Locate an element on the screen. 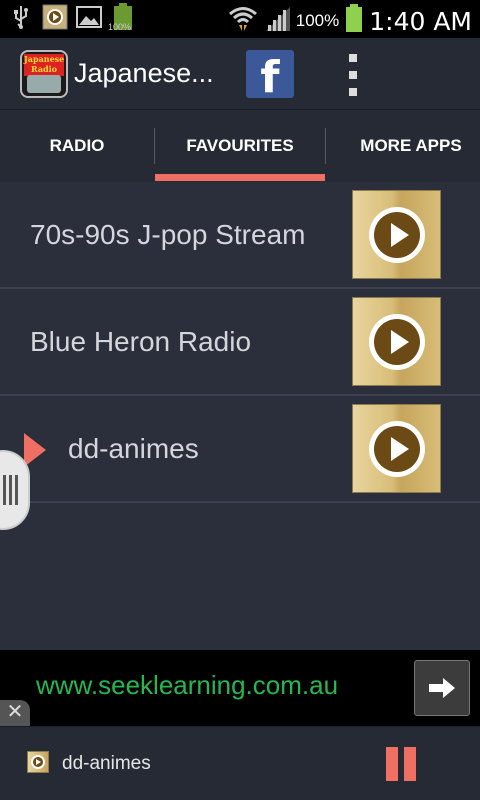  app-logo-text: Japanese Radio is located at coordinates (44, 65).